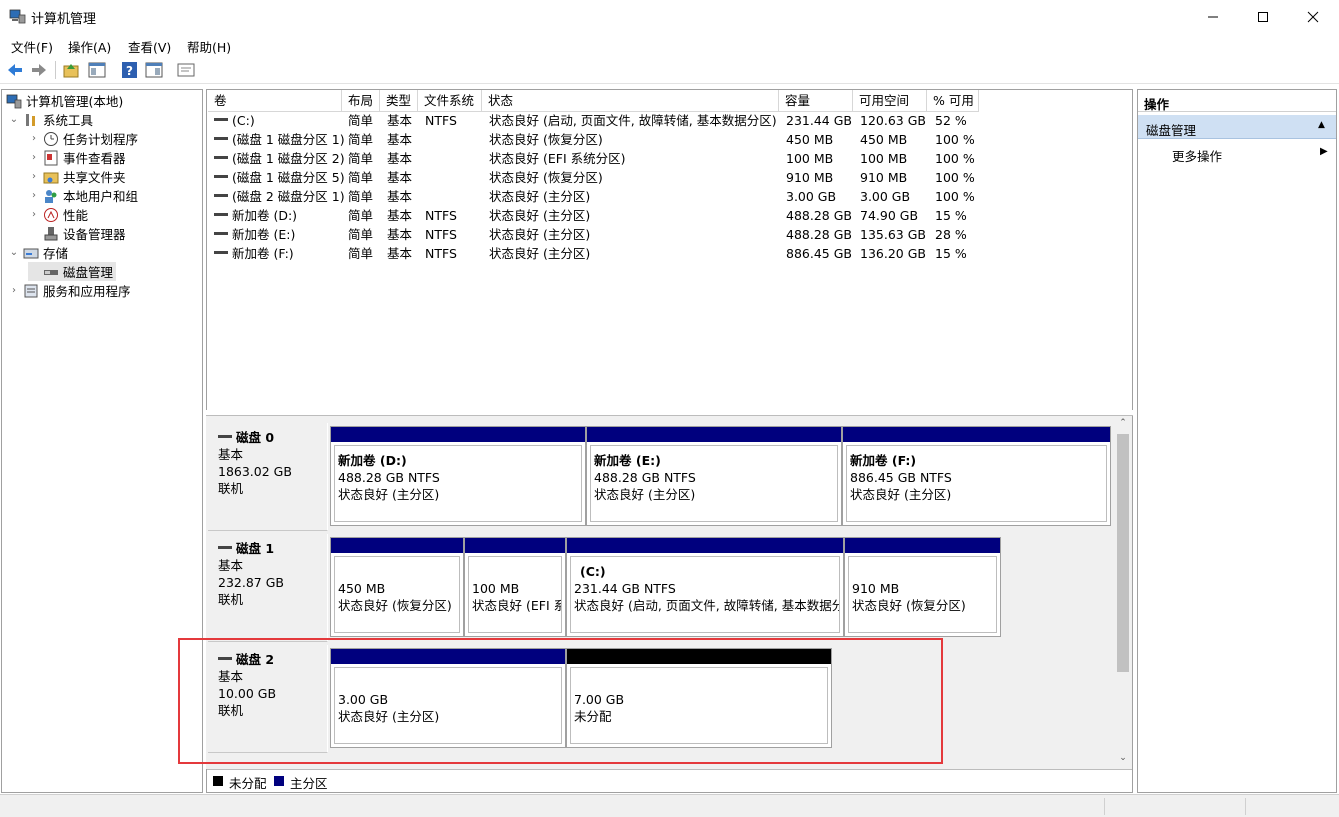  What do you see at coordinates (97, 70) in the screenshot?
I see `show-hide-tree-icon` at bounding box center [97, 70].